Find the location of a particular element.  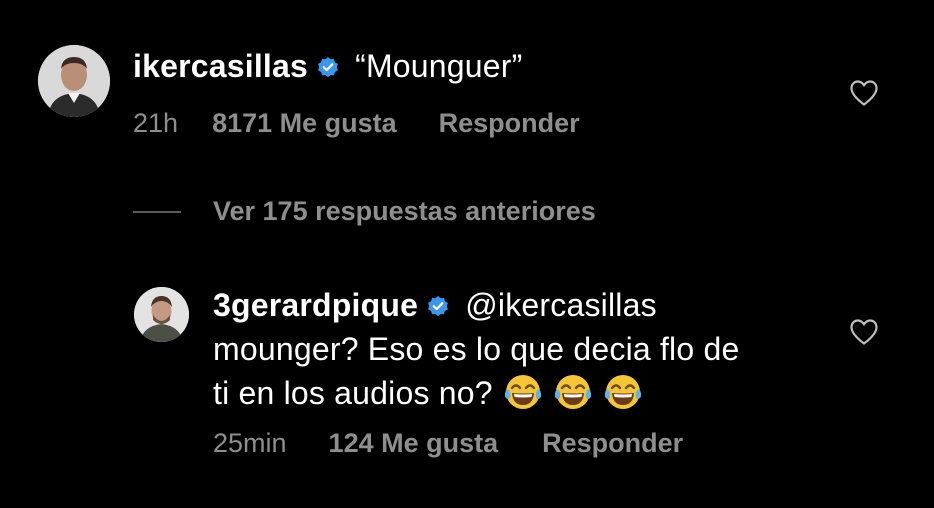

timestamp: 25min is located at coordinates (250, 443).